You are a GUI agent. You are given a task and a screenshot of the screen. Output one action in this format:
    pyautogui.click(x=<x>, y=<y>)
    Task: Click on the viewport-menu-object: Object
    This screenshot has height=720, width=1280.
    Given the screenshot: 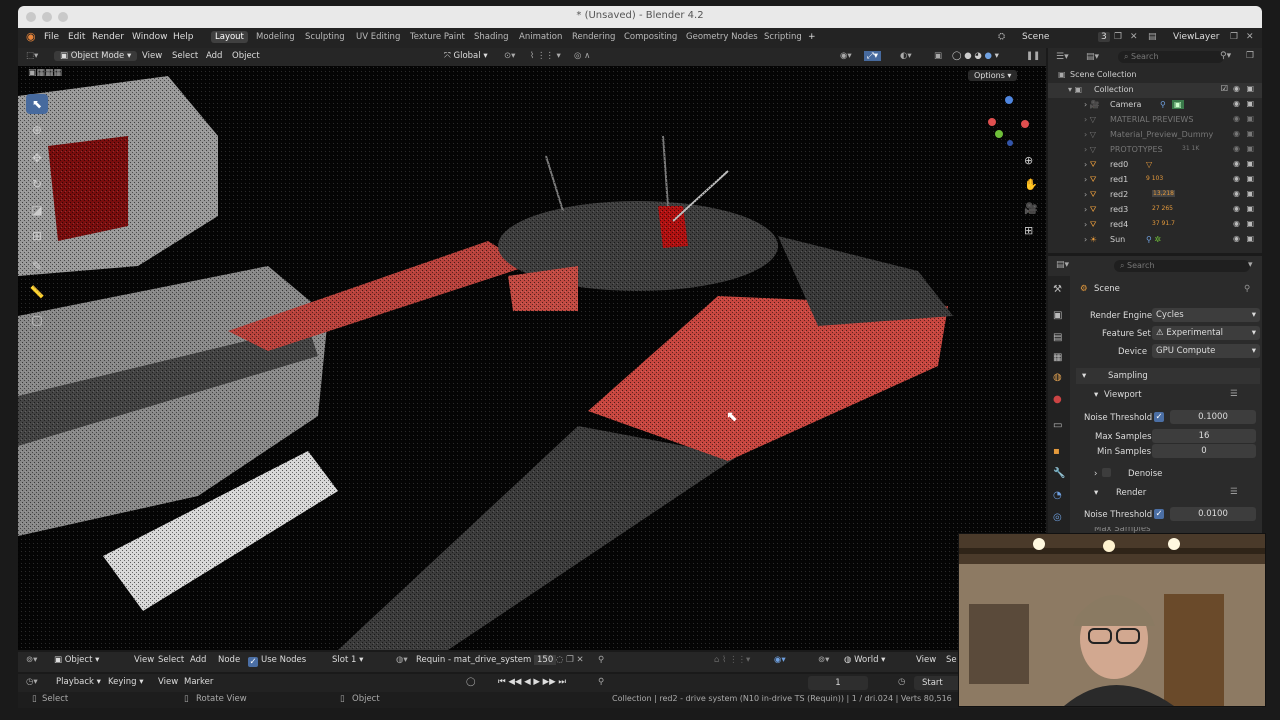 What is the action you would take?
    pyautogui.click(x=246, y=56)
    